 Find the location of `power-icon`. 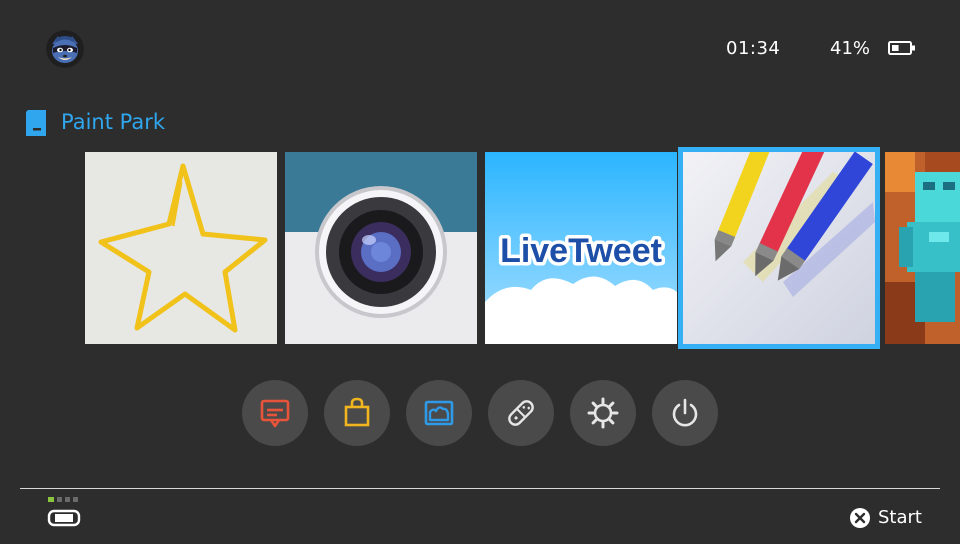

power-icon is located at coordinates (685, 412).